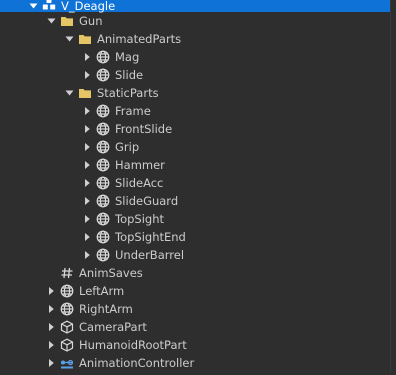 Image resolution: width=396 pixels, height=375 pixels. Describe the element at coordinates (139, 183) in the screenshot. I see `tree-item-label: SlideAcc` at that location.